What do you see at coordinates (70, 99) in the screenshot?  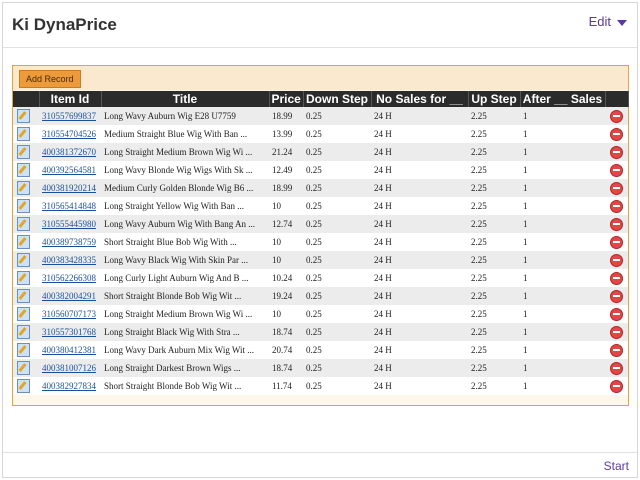 I see `header-item-id: Item Id` at bounding box center [70, 99].